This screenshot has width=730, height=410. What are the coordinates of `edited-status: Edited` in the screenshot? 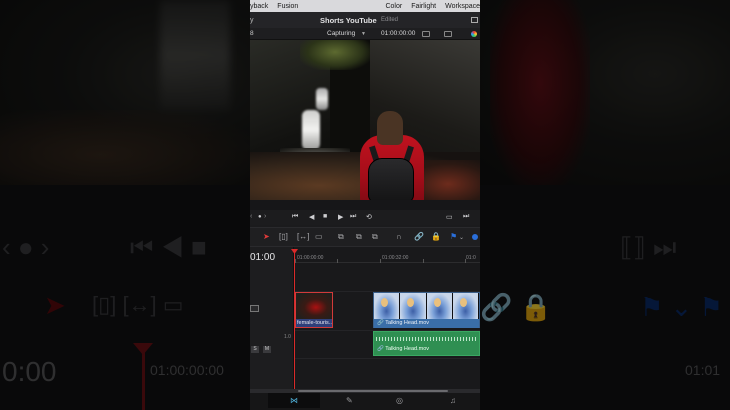 It's located at (390, 20).